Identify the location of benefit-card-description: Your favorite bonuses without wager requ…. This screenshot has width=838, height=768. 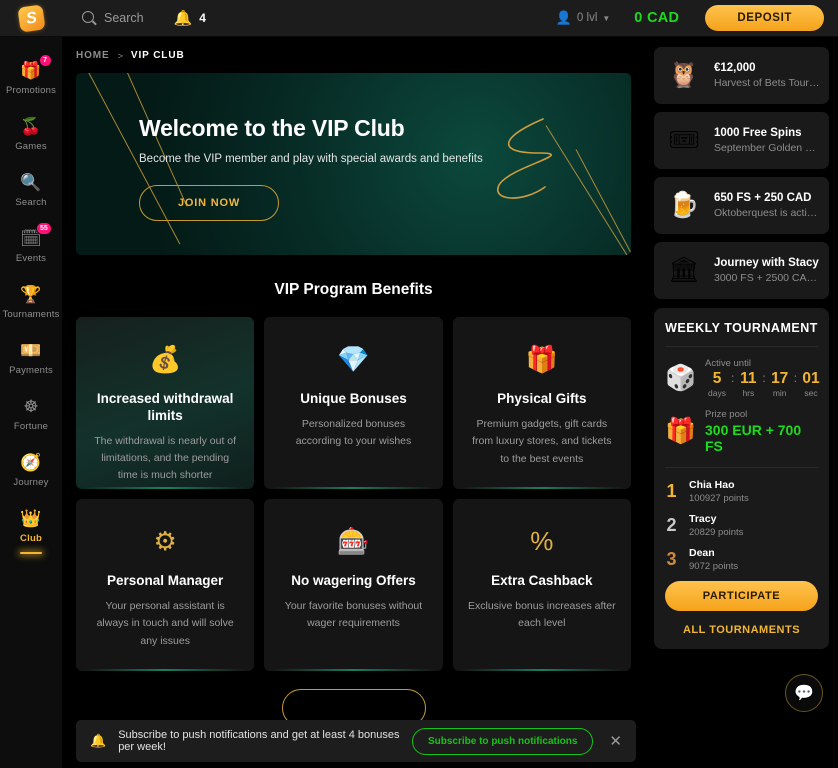
(353, 614).